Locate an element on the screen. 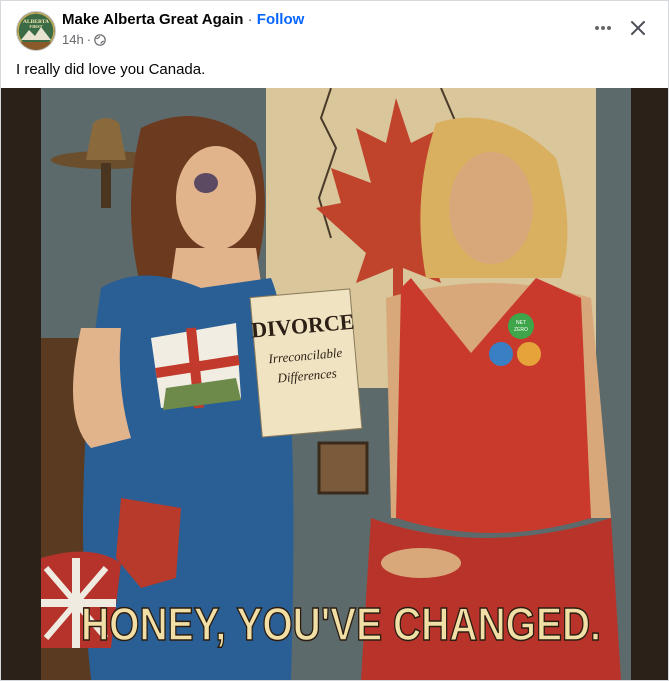 The width and height of the screenshot is (669, 681). post-caption: I really did love you Canada. is located at coordinates (111, 69).